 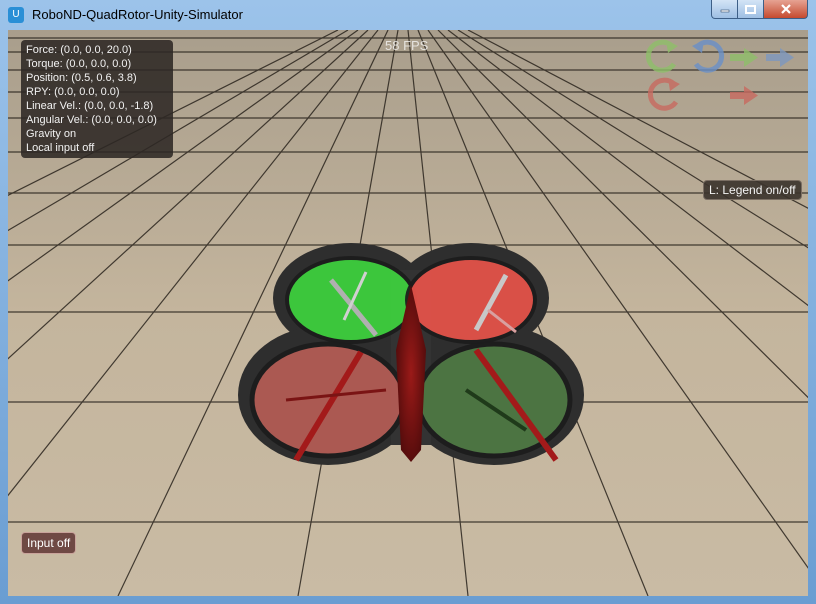 What do you see at coordinates (90, 106) in the screenshot?
I see `linear-velocity-readout: Linear Vel.: (0.0, 0.0, -1.8)` at bounding box center [90, 106].